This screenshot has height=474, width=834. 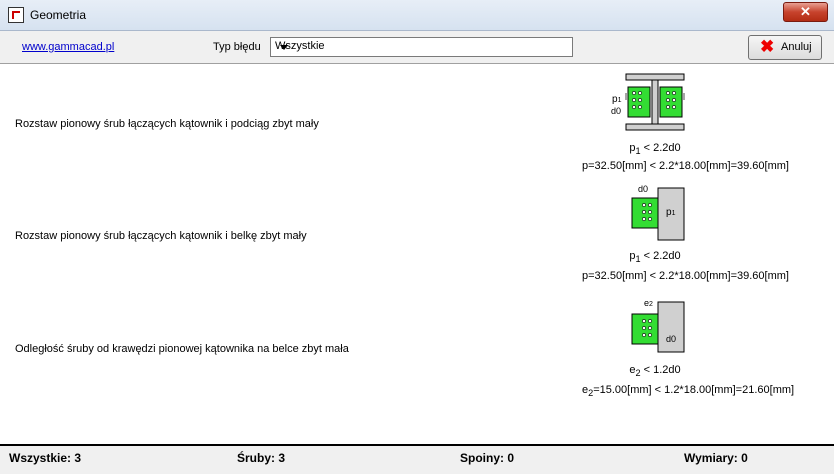 What do you see at coordinates (716, 458) in the screenshot?
I see `status-dims-count: Wymiary: 0` at bounding box center [716, 458].